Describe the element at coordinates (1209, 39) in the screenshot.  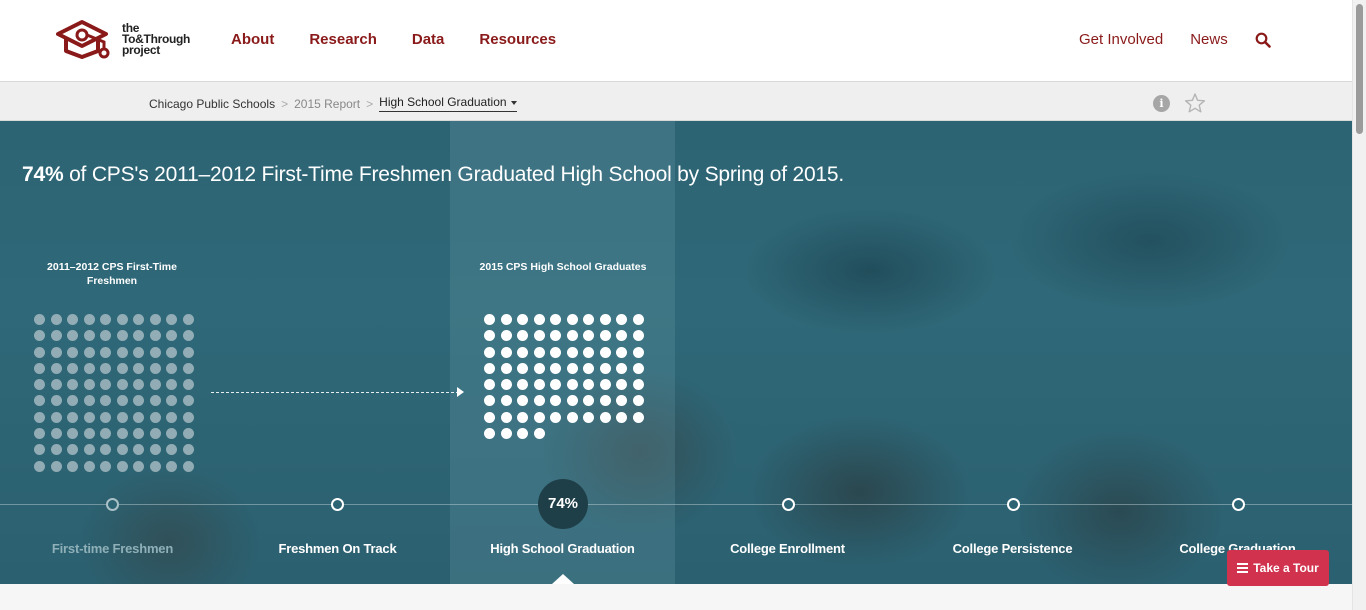
I see `nav-news: News` at that location.